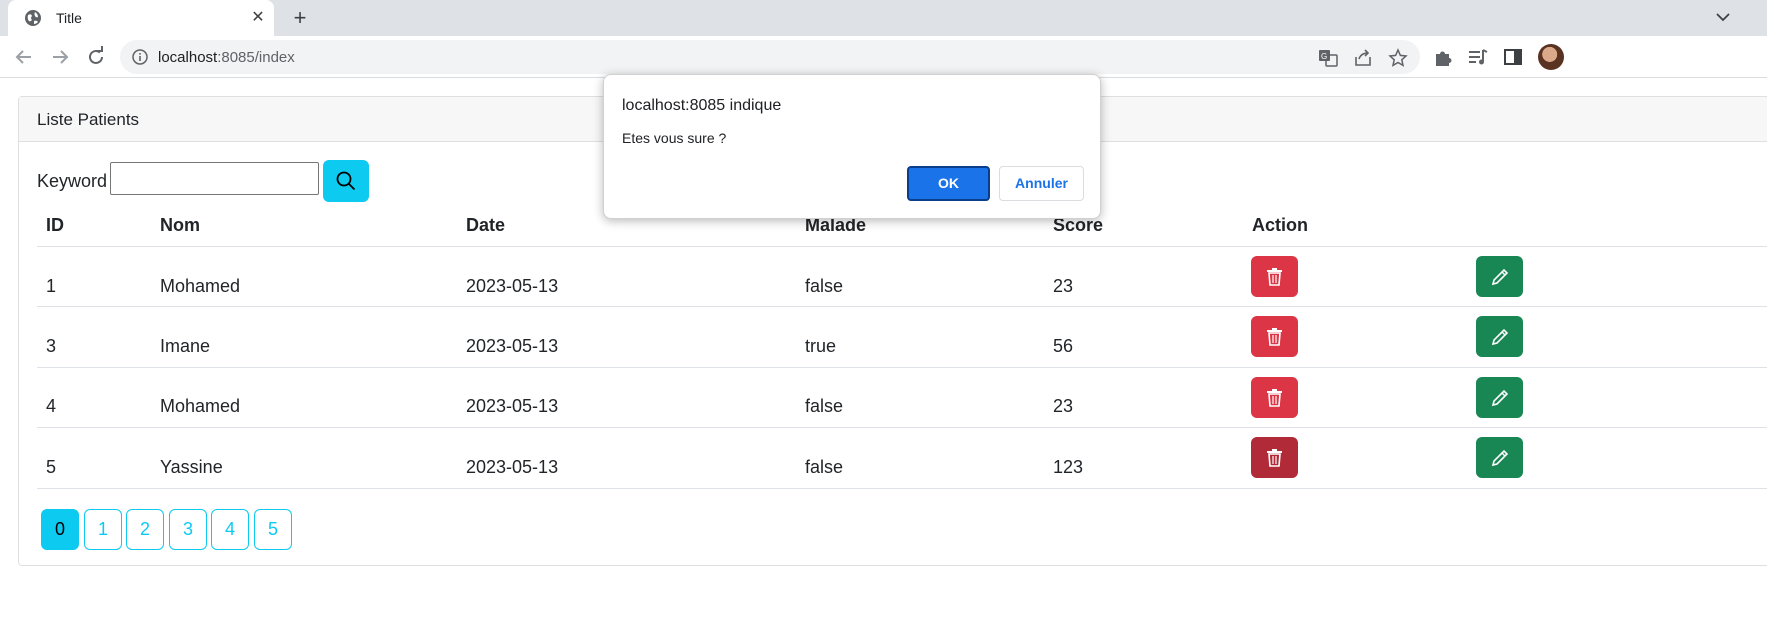 The image size is (1767, 641). I want to click on address-bar: localhost:8085/index G, so click(770, 57).